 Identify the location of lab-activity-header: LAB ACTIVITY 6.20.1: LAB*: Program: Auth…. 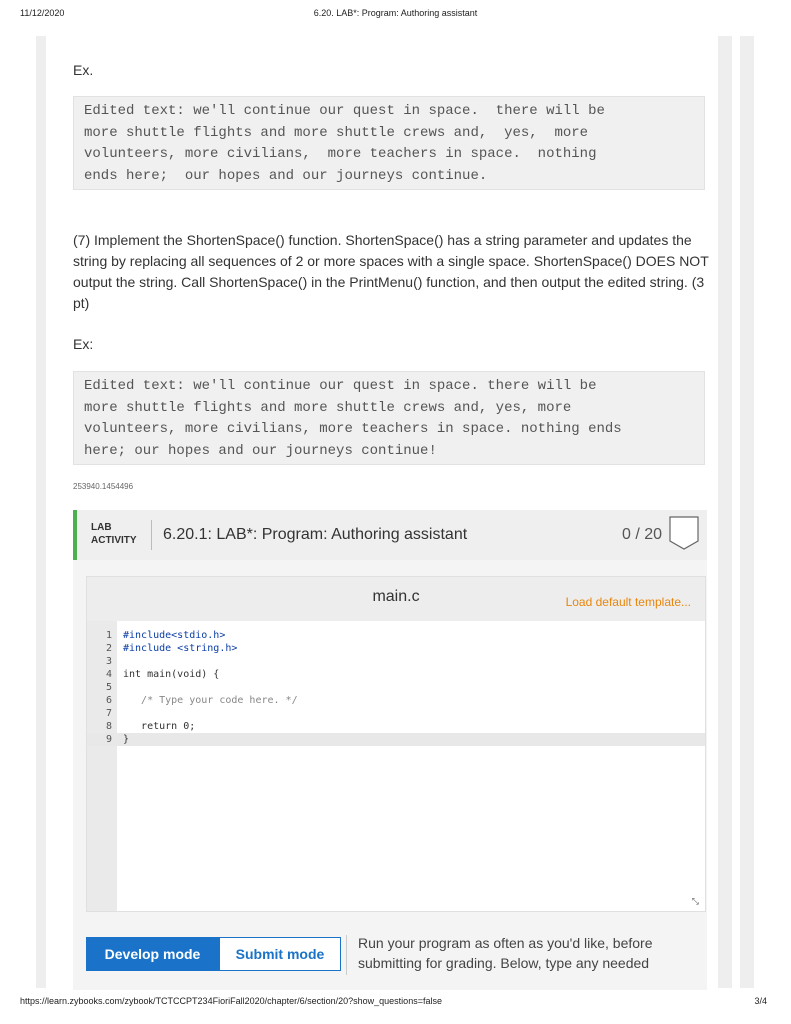
(390, 535).